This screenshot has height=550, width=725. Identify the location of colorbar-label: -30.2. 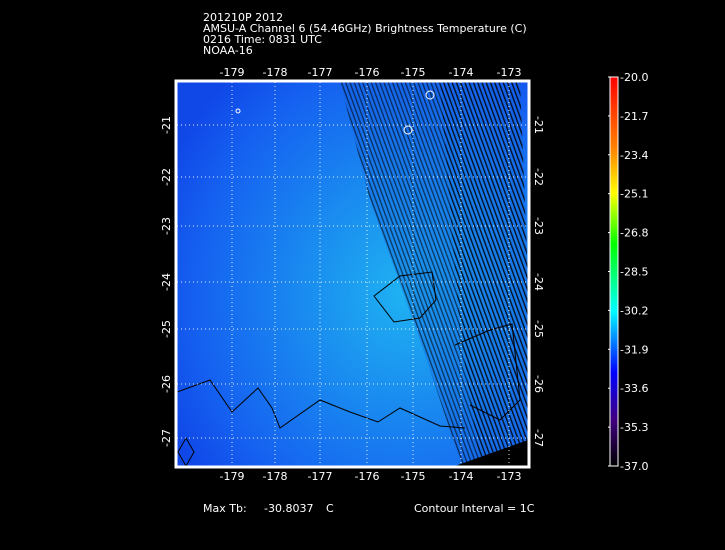
(634, 310).